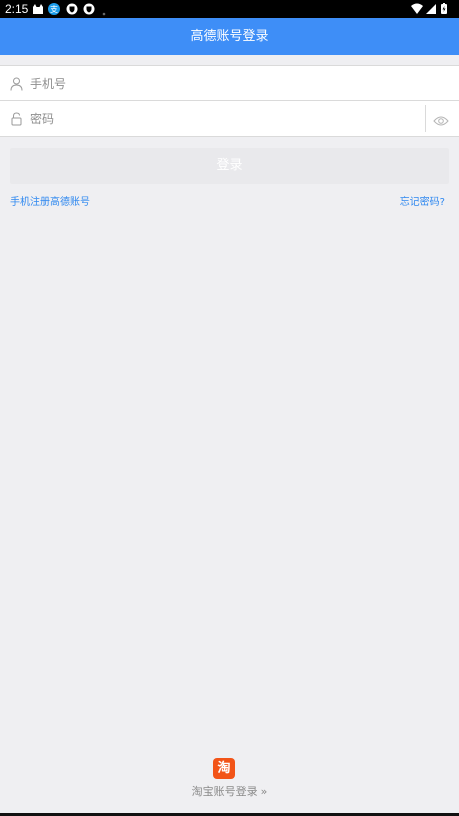 This screenshot has width=459, height=816. I want to click on system-status-icons, so click(431, 10).